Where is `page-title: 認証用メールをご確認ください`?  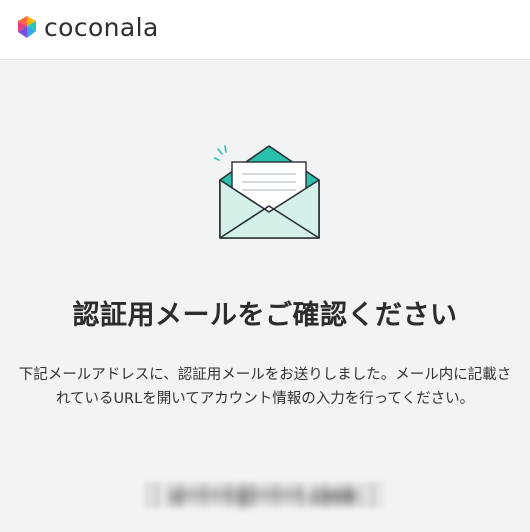 page-title: 認証用メールをご確認ください is located at coordinates (265, 315).